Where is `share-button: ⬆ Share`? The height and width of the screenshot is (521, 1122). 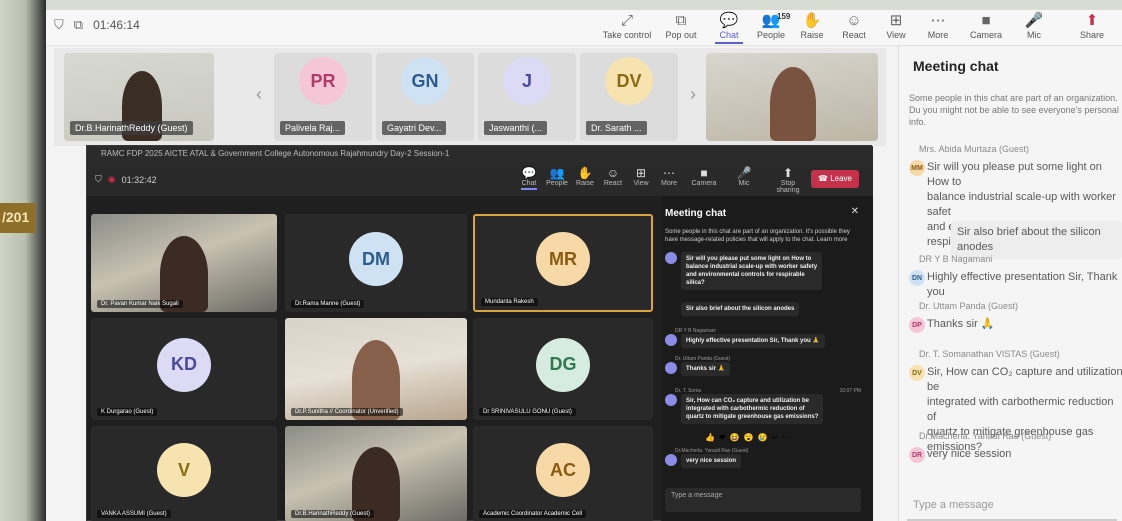
share-button: ⬆ Share is located at coordinates (1092, 26).